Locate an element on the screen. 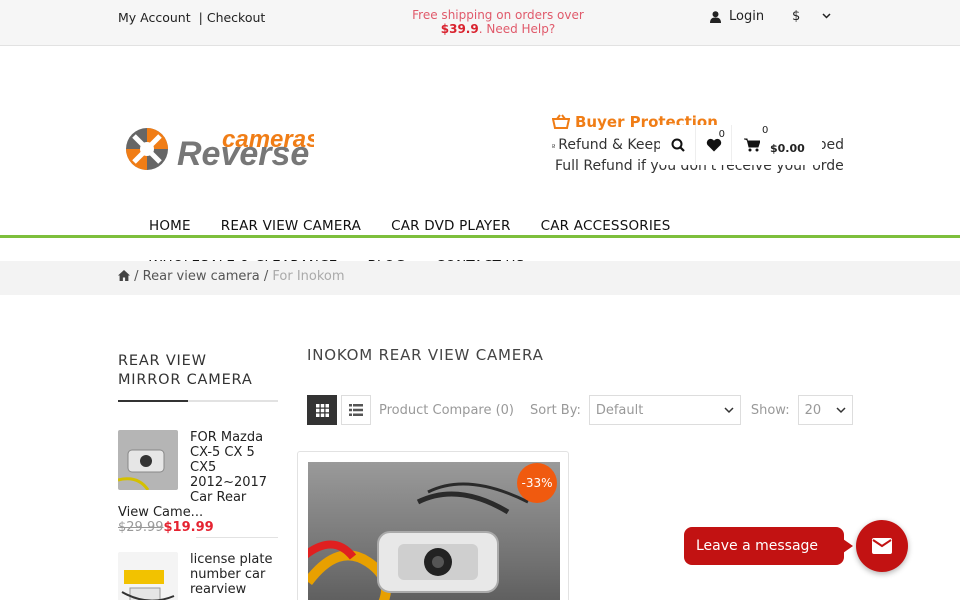 The height and width of the screenshot is (600, 960). shipping-text: Free shipping on orders over is located at coordinates (498, 15).